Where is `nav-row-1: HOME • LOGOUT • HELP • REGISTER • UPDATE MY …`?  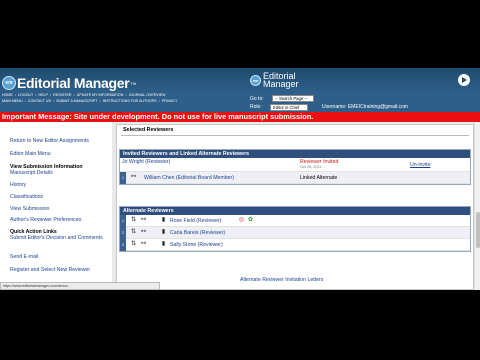
nav-row-1: HOME • LOGOUT • HELP • REGISTER • UPDATE MY … is located at coordinates (84, 95).